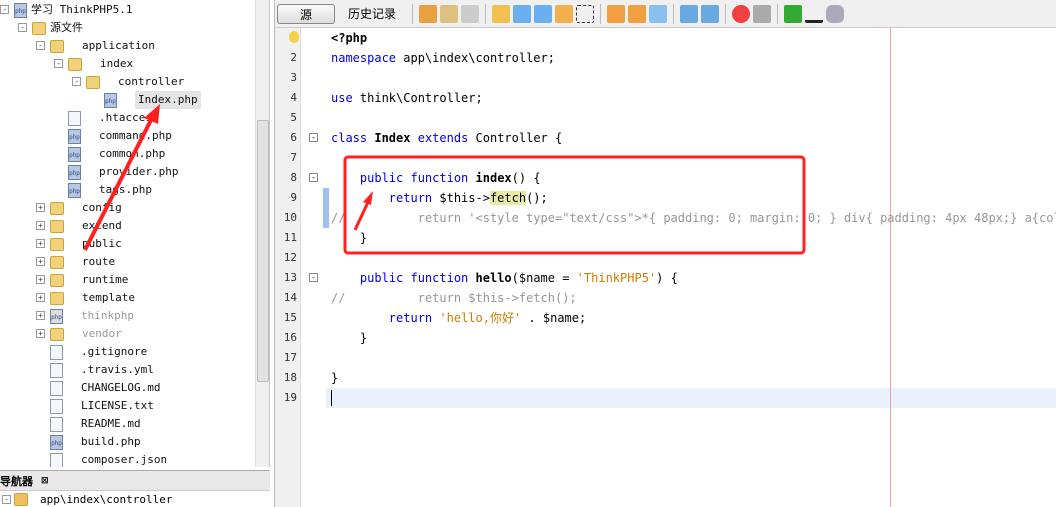 The height and width of the screenshot is (507, 1056). I want to click on annotation-arrow, so click(118, 184).